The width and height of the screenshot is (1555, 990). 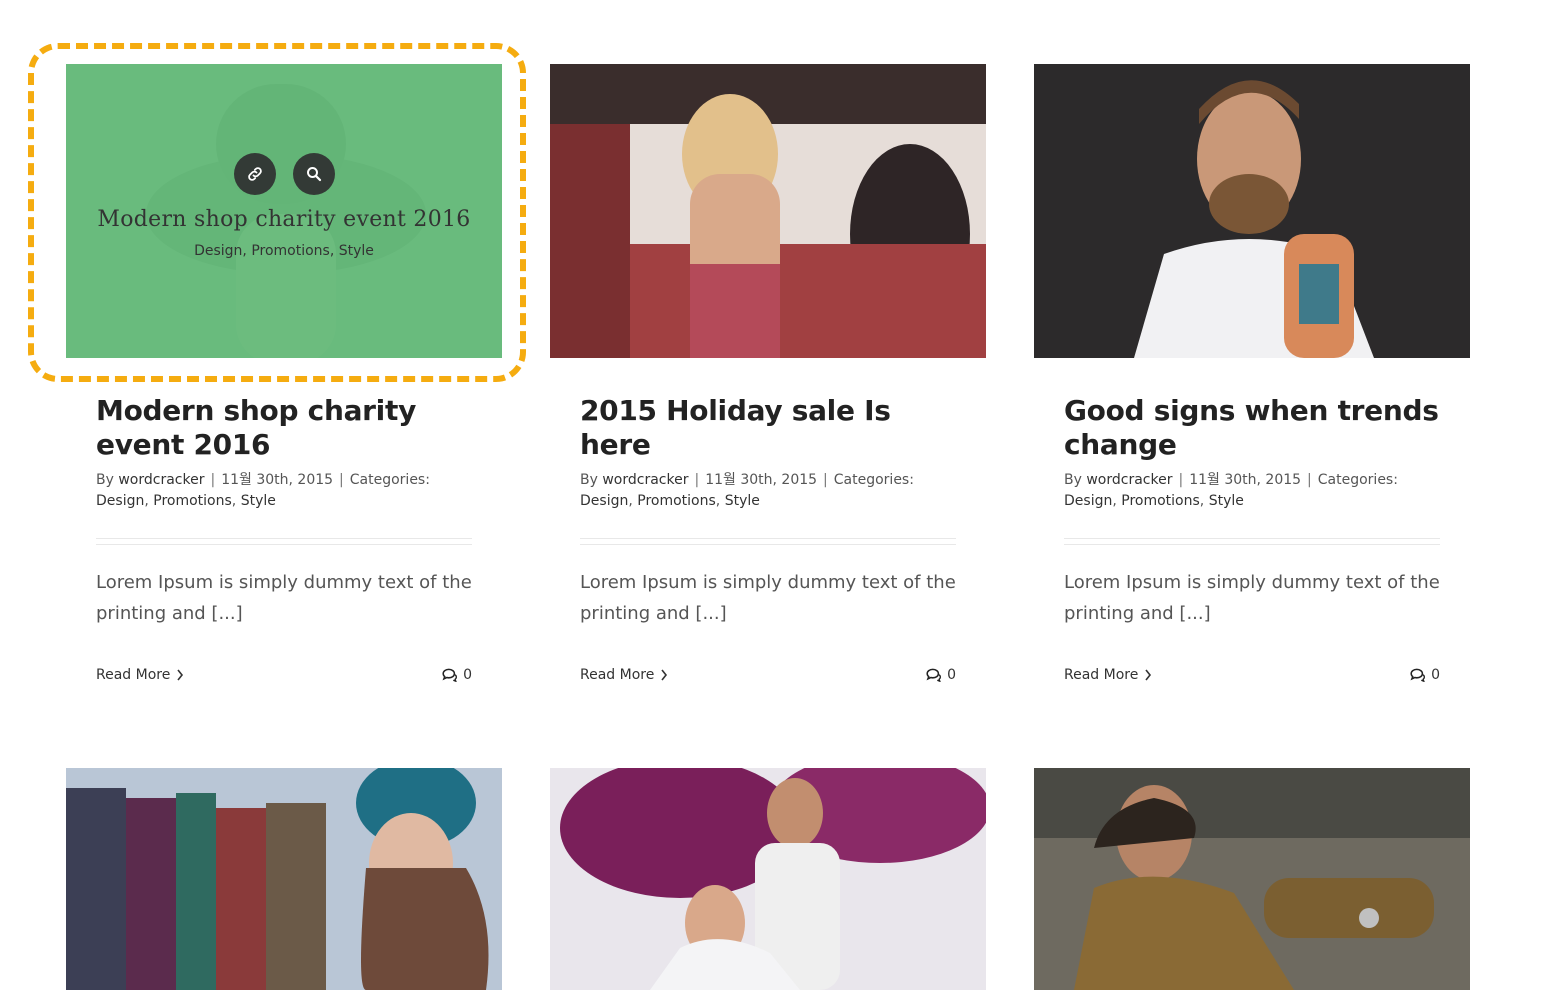 I want to click on post-image-tattoo-man, so click(x=1252, y=211).